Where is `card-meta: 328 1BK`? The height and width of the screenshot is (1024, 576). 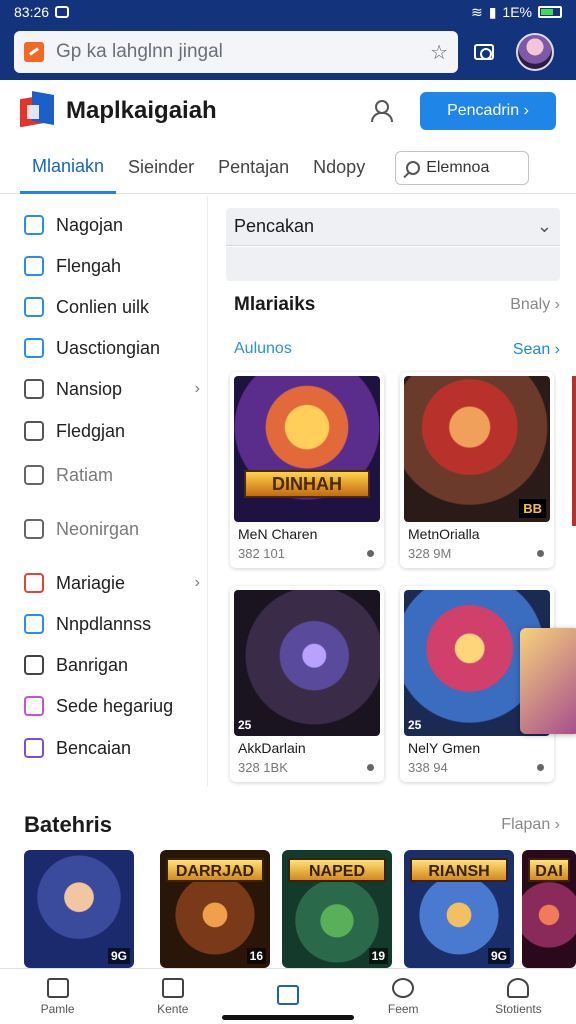 card-meta: 328 1BK is located at coordinates (263, 767).